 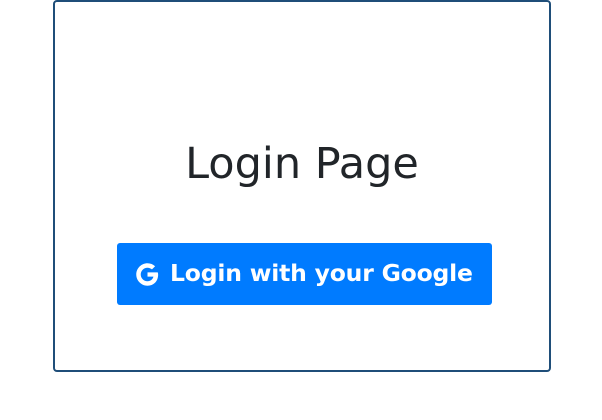 What do you see at coordinates (321, 273) in the screenshot?
I see `google-login-label: Login with your Google` at bounding box center [321, 273].